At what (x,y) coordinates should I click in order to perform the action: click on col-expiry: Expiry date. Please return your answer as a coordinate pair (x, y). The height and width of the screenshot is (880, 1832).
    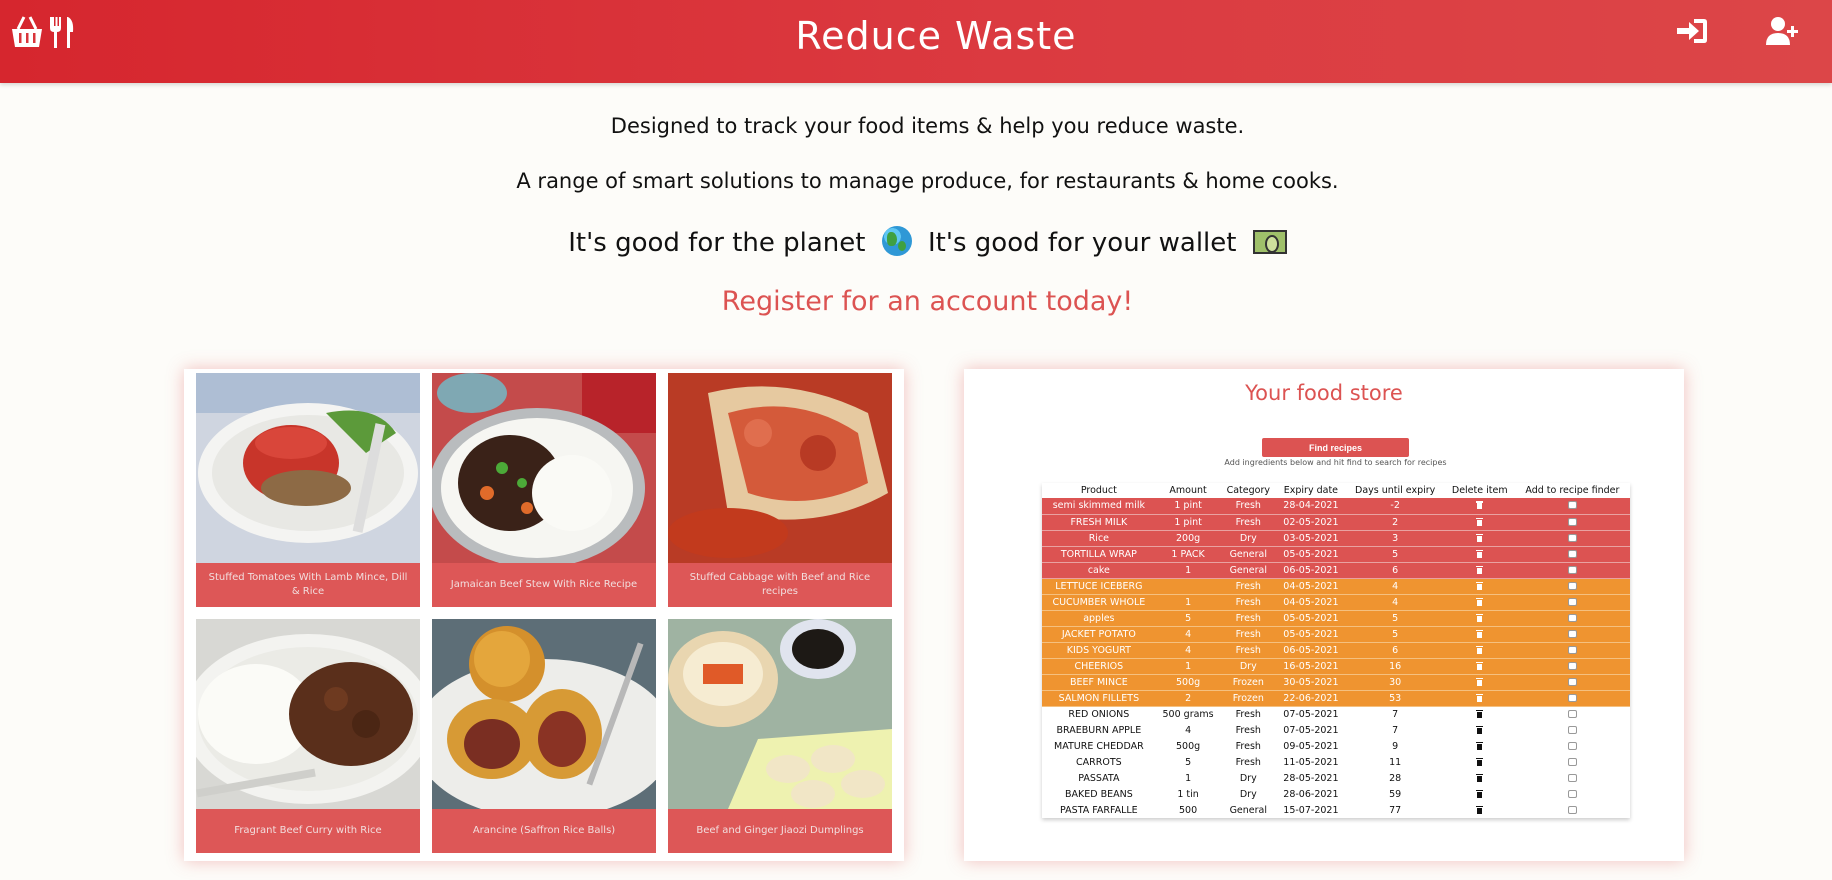
    Looking at the image, I should click on (1311, 490).